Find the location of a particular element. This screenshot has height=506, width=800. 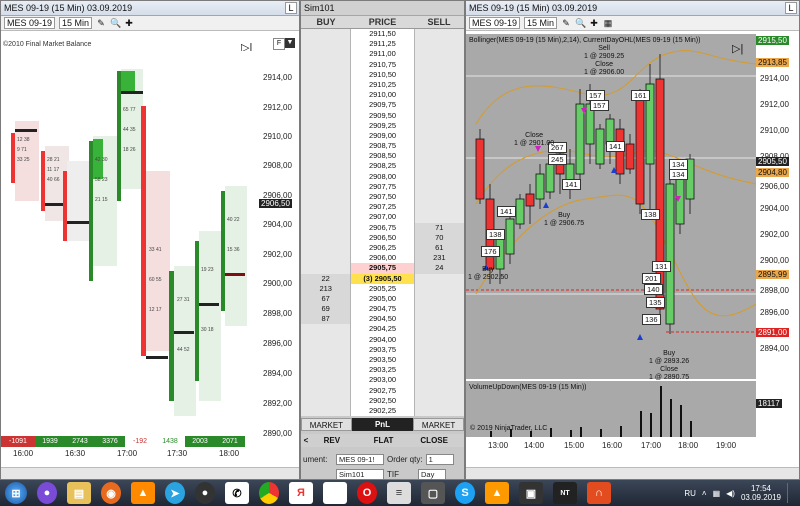

ladder-row: 2903,00 is located at coordinates (382, 380).